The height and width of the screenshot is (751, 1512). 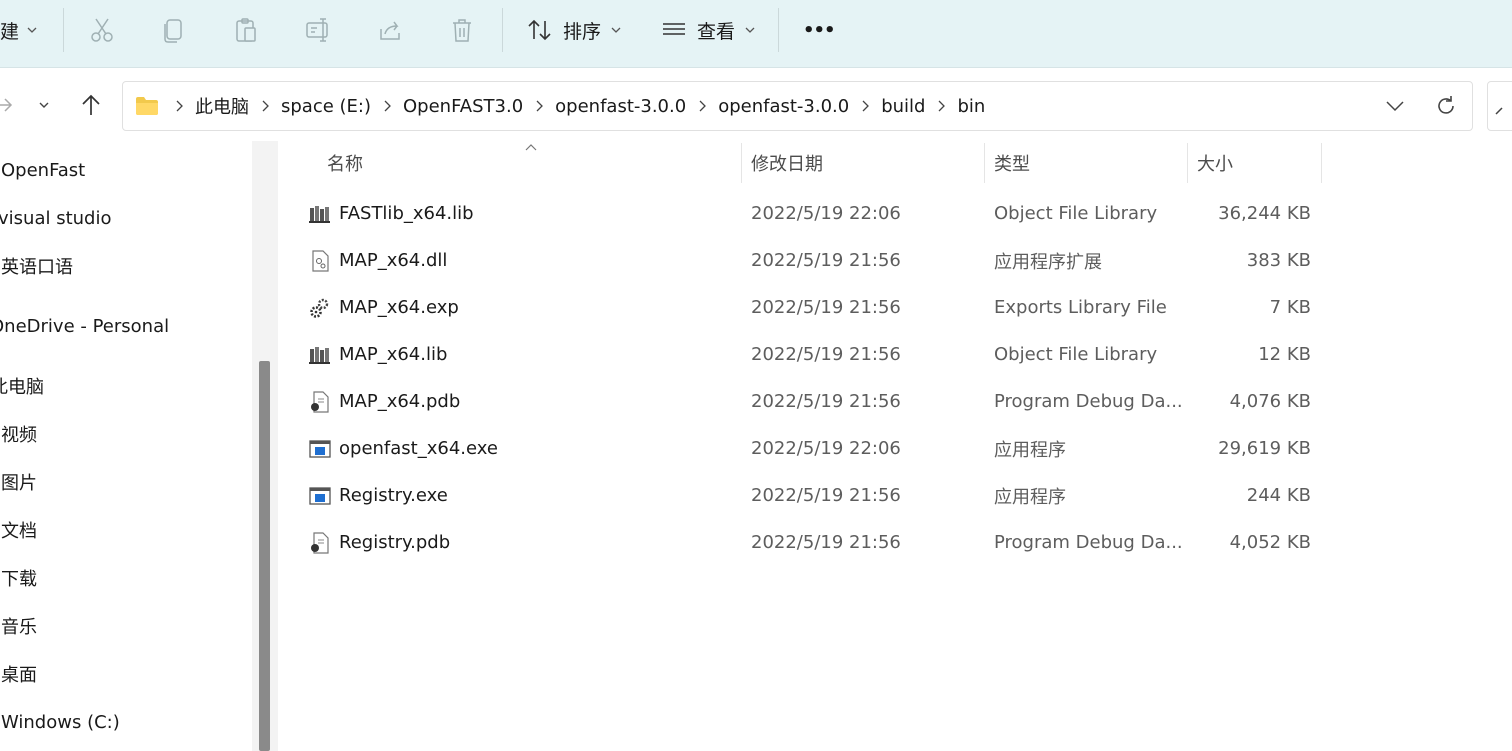 I want to click on file-size: 383 KB, so click(x=1278, y=260).